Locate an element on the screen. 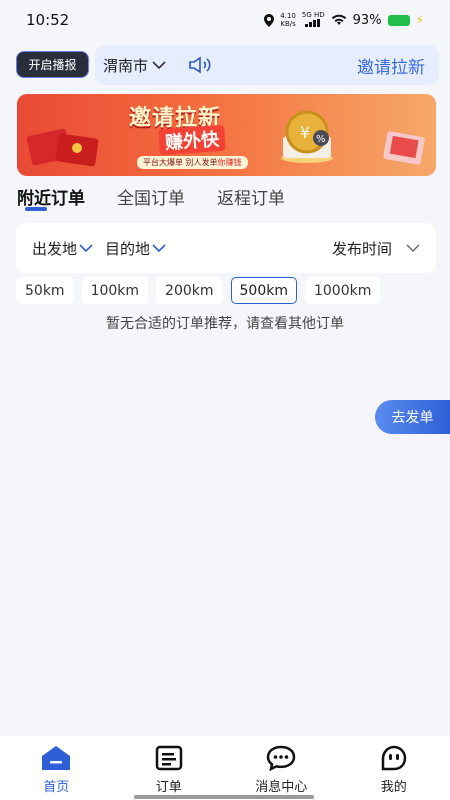 The height and width of the screenshot is (800, 450). location-bar: 渭南市 邀请拉新 is located at coordinates (267, 65).